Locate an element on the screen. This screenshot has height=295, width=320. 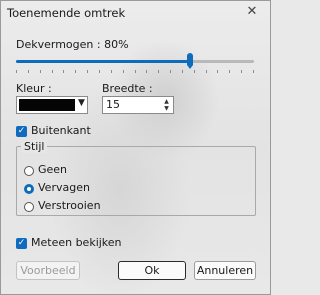
spin-down-icon: ▼ is located at coordinates (166, 108).